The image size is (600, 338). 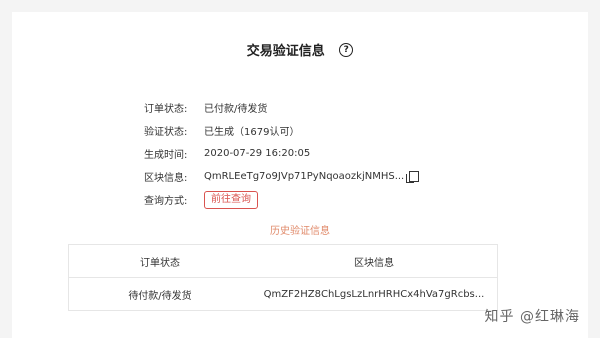 What do you see at coordinates (159, 261) in the screenshot?
I see `column-header-status: 订单状态` at bounding box center [159, 261].